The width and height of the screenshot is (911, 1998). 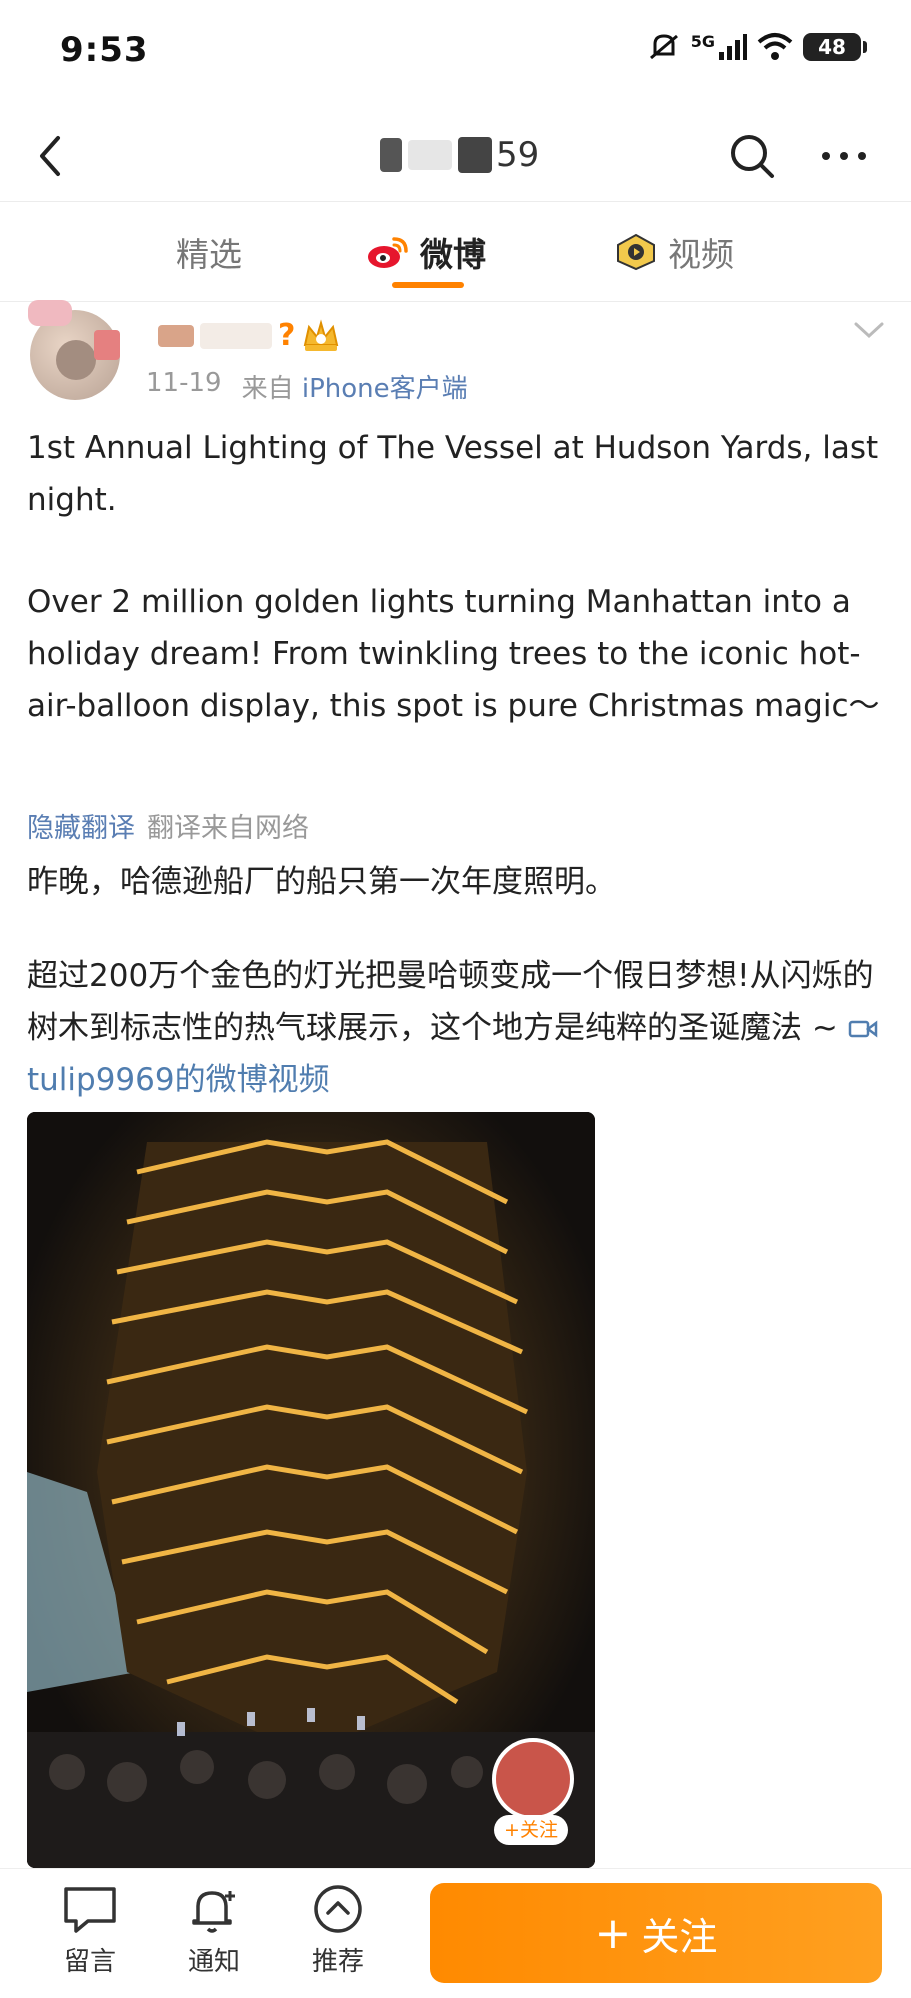 I want to click on battery-icon: 48, so click(x=835, y=47).